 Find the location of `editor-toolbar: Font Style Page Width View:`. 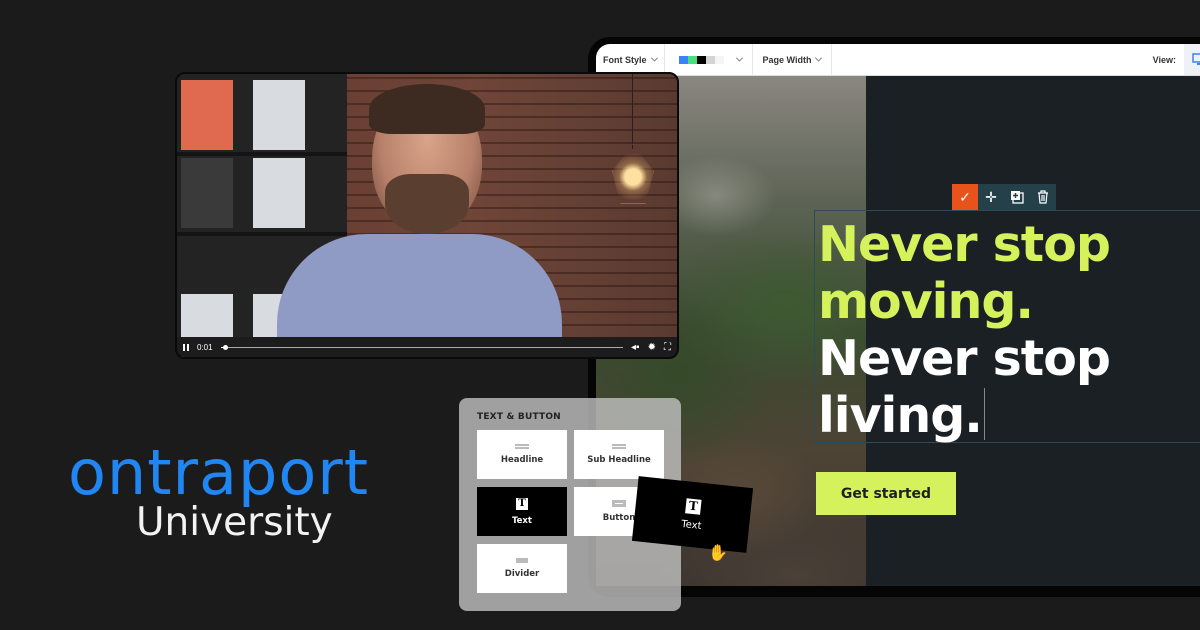

editor-toolbar: Font Style Page Width View: is located at coordinates (898, 60).